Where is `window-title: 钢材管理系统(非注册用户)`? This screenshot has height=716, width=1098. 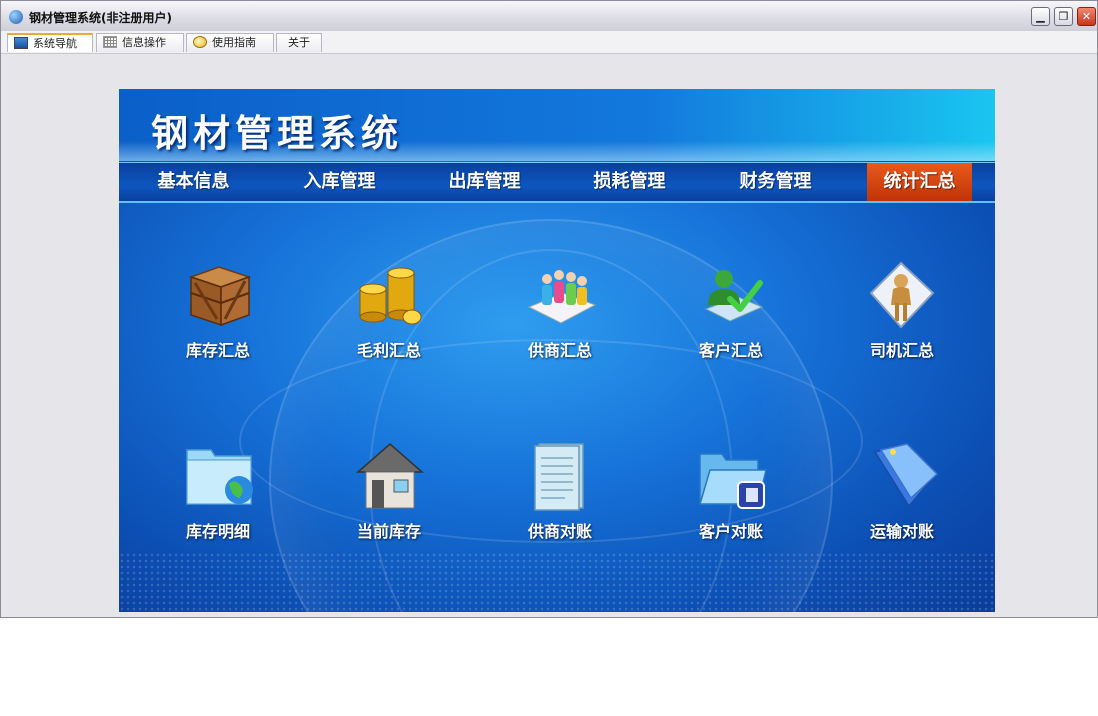
window-title: 钢材管理系统(非注册用户) is located at coordinates (100, 18).